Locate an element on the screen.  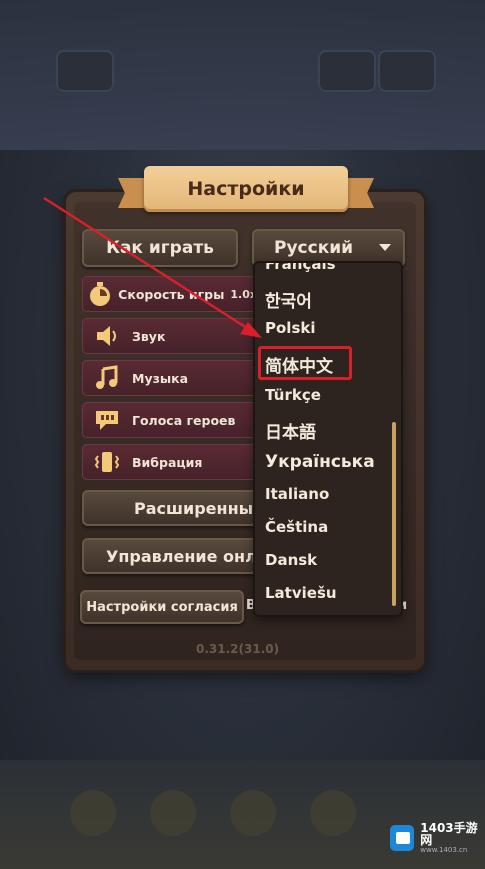
highlight-box is located at coordinates (305, 363).